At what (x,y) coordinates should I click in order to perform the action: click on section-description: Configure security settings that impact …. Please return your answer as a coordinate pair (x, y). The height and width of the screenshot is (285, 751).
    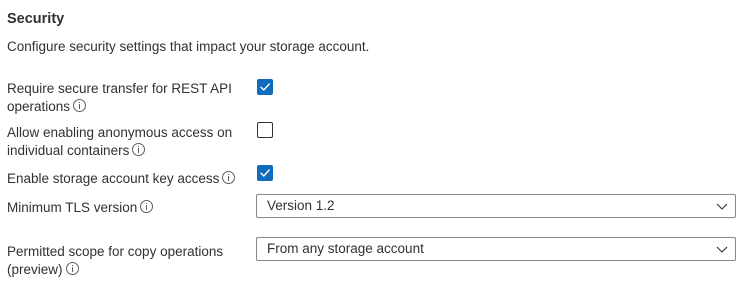
    Looking at the image, I should click on (188, 46).